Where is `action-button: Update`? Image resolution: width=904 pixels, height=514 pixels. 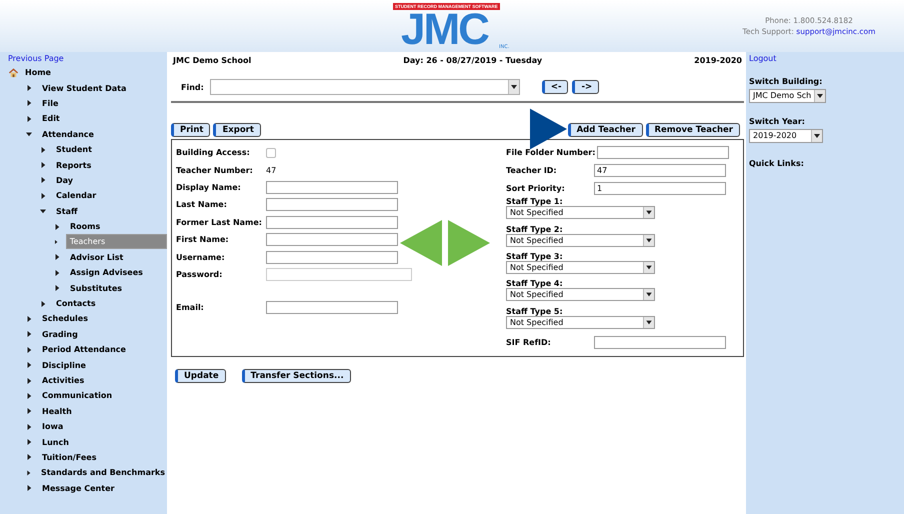 action-button: Update is located at coordinates (200, 376).